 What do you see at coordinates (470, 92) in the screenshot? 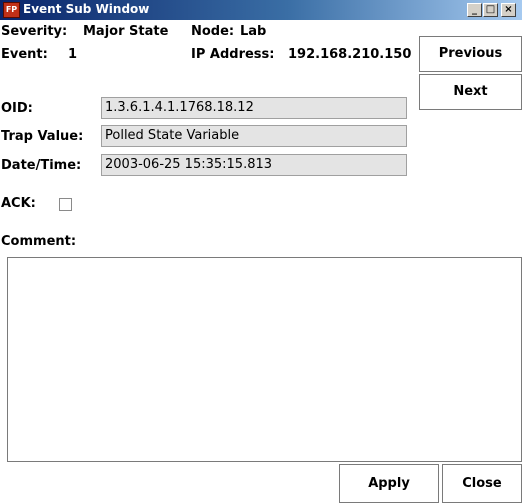
I see `next-button: Next` at bounding box center [470, 92].